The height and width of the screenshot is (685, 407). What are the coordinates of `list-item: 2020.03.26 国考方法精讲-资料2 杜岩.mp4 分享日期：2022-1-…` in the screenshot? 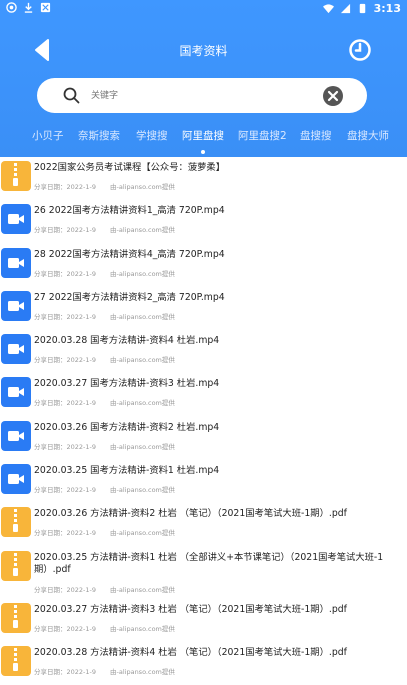 It's located at (203, 438).